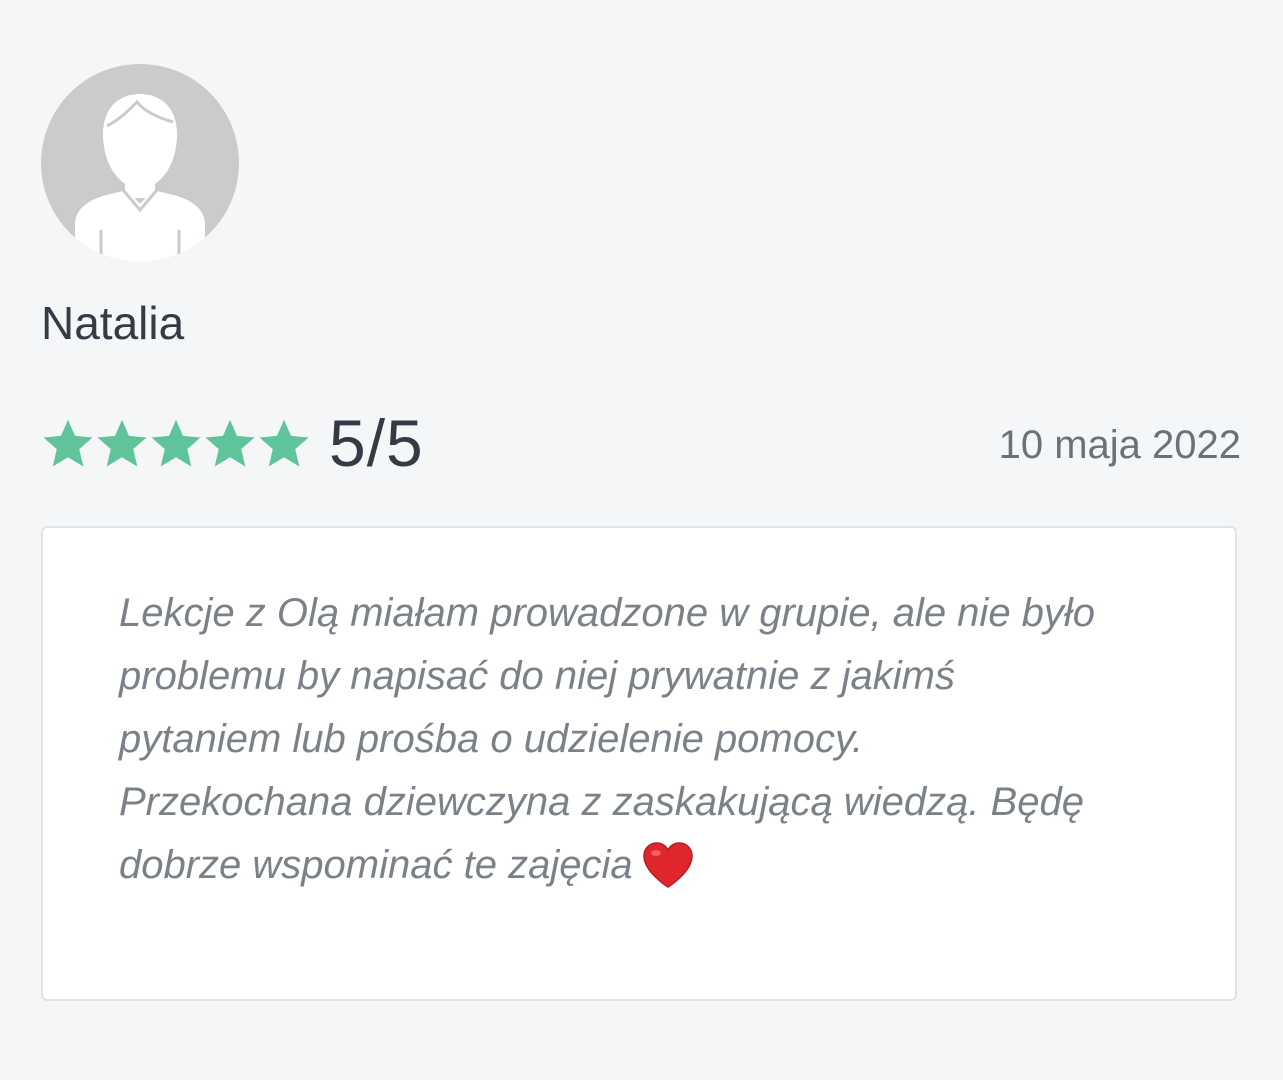 The width and height of the screenshot is (1283, 1080). I want to click on rating-row: 5/5 10 maja 2022, so click(641, 443).